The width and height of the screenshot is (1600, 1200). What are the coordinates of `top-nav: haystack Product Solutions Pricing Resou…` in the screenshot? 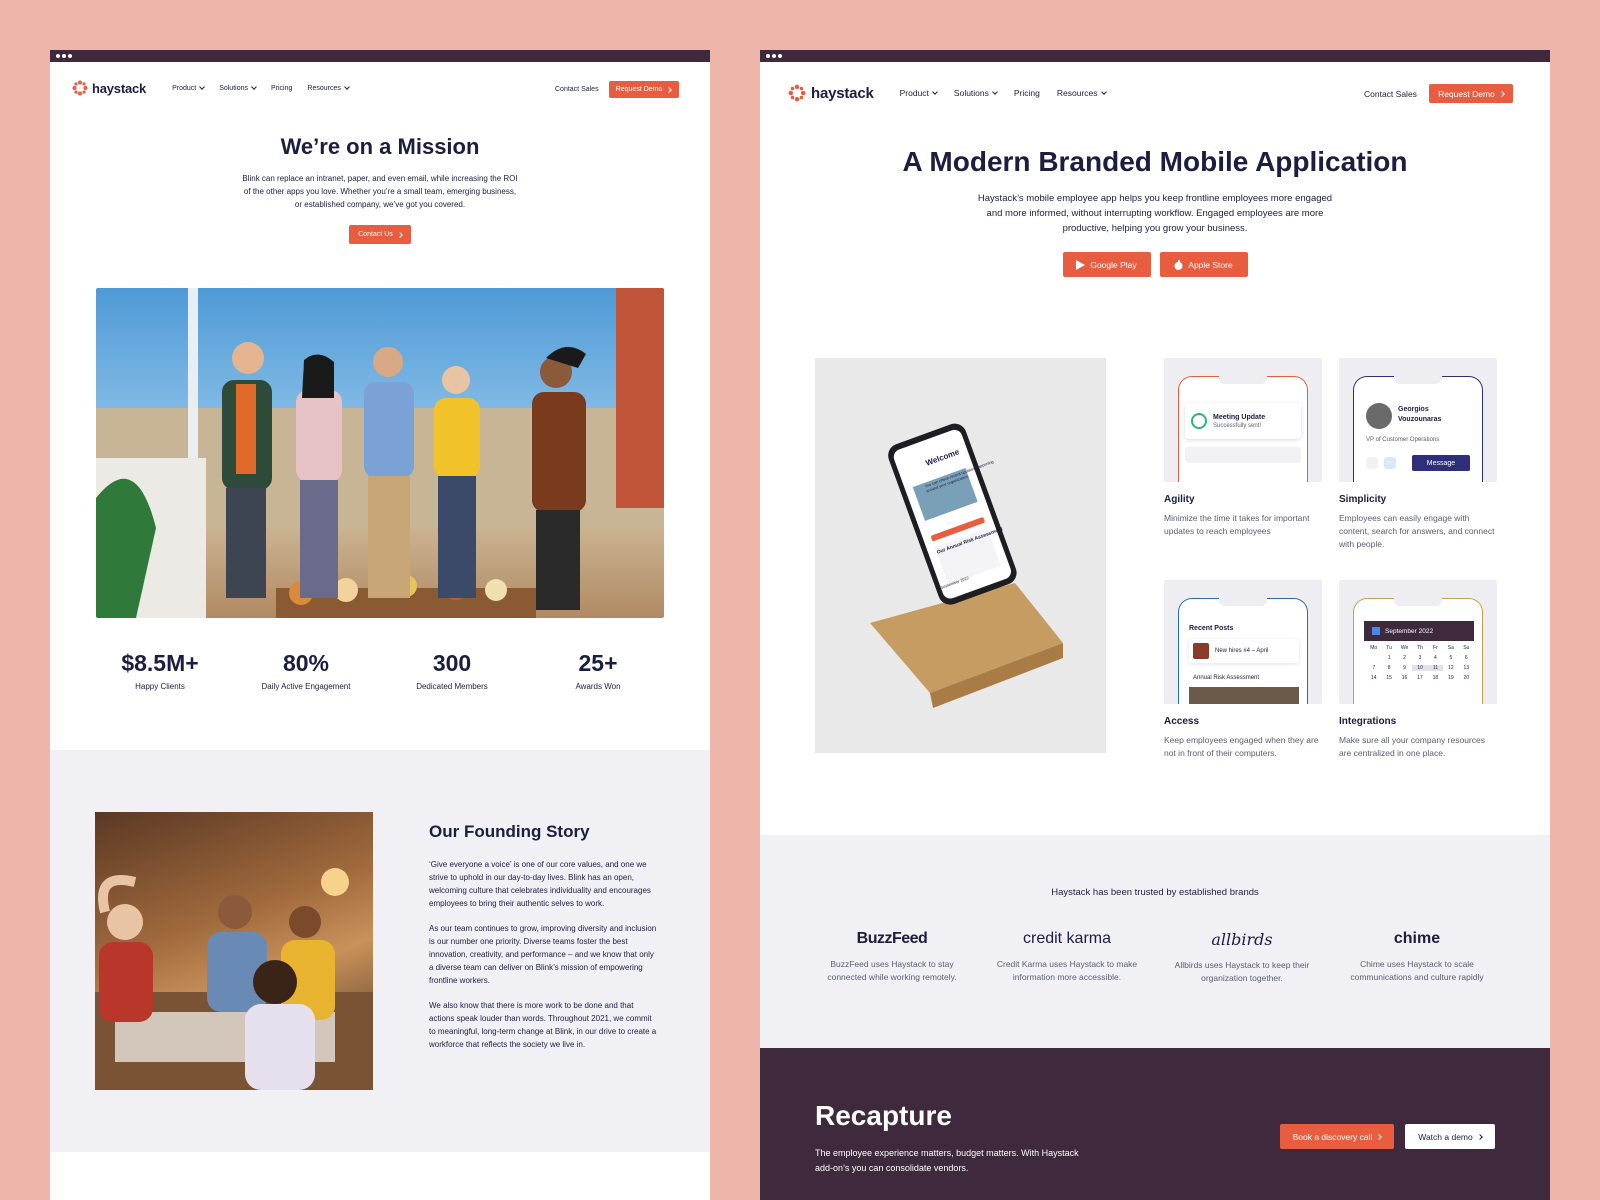 It's located at (947, 93).